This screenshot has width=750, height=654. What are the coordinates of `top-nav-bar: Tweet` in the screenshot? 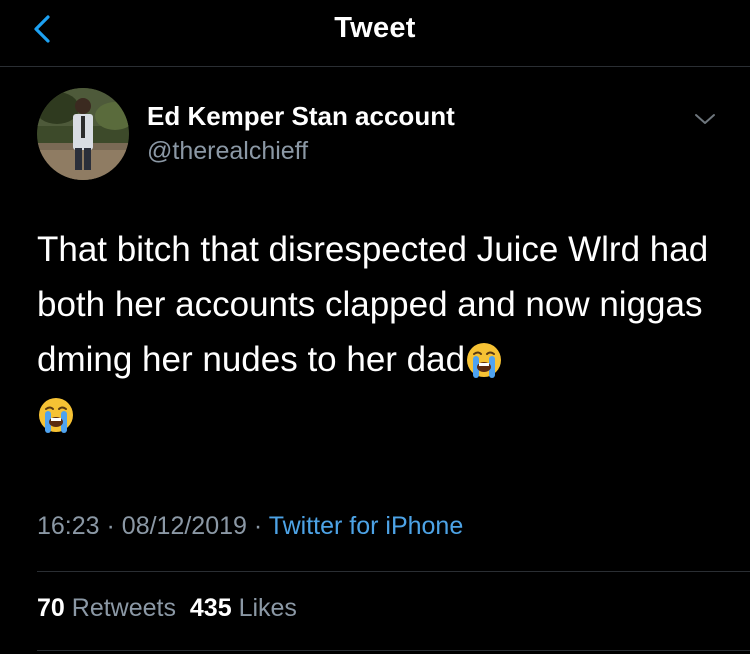 It's located at (375, 33).